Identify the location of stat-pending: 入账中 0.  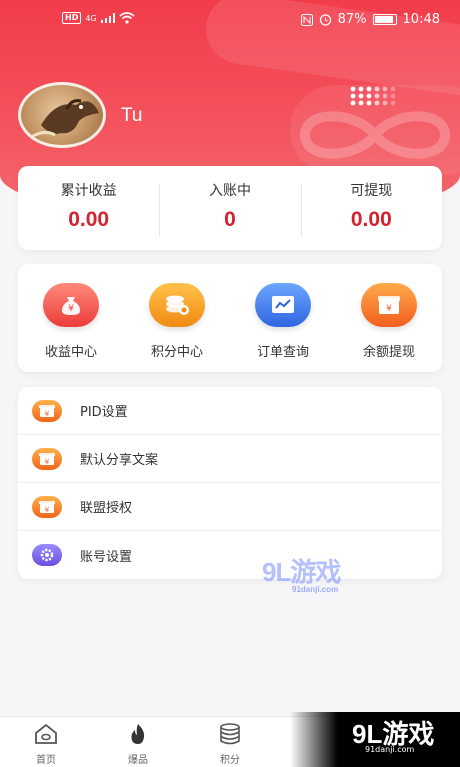
(229, 208).